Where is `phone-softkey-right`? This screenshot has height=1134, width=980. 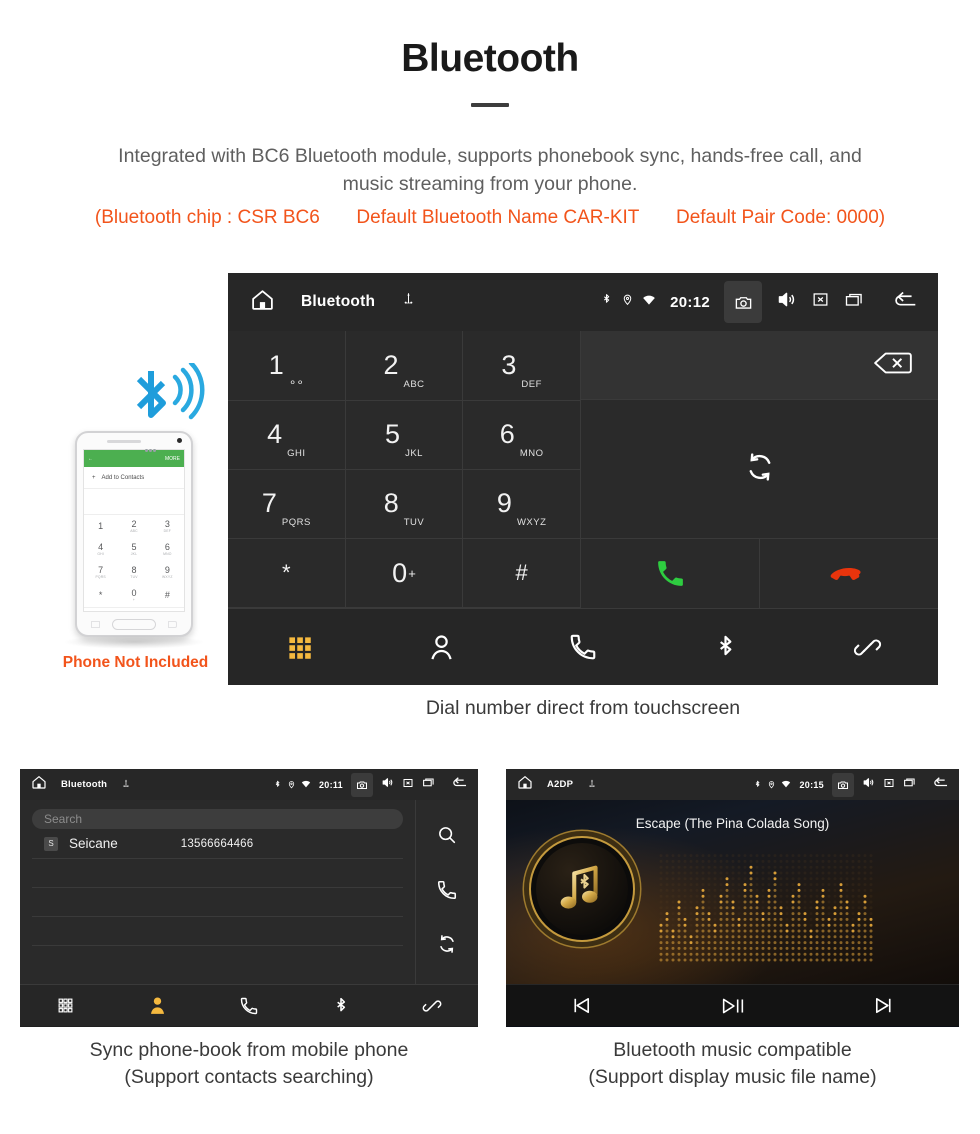 phone-softkey-right is located at coordinates (172, 624).